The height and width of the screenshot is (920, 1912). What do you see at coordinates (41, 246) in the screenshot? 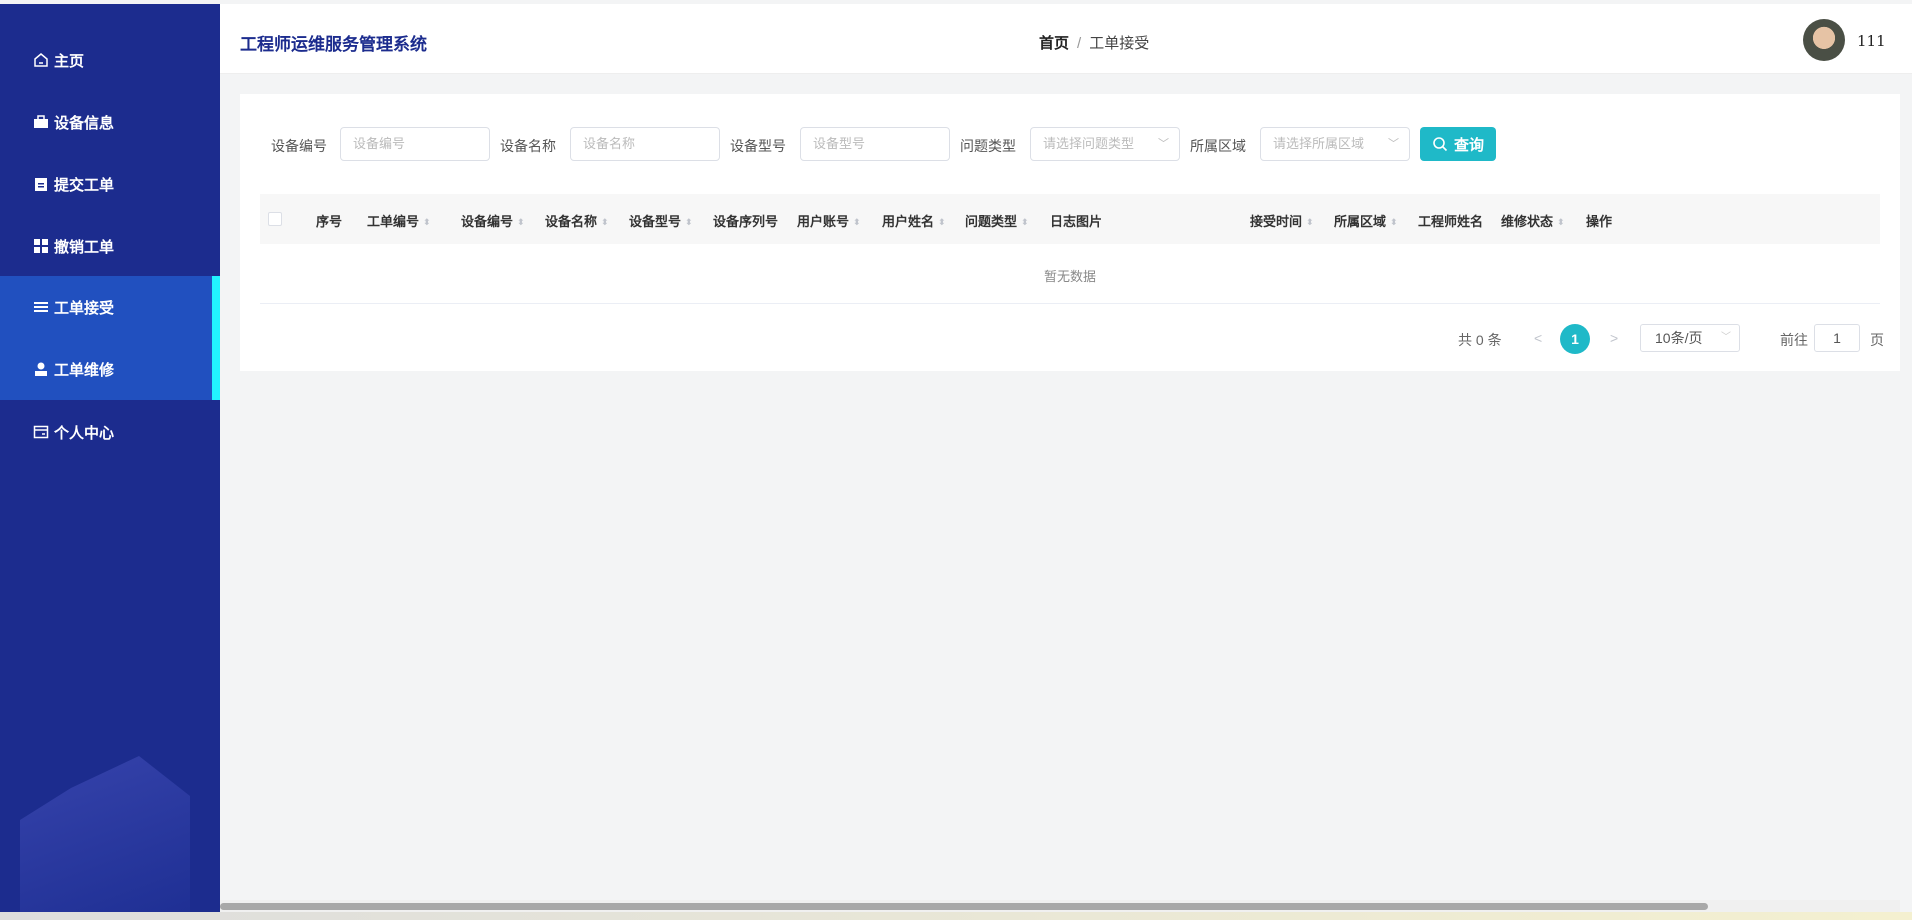
I see `grid-icon` at bounding box center [41, 246].